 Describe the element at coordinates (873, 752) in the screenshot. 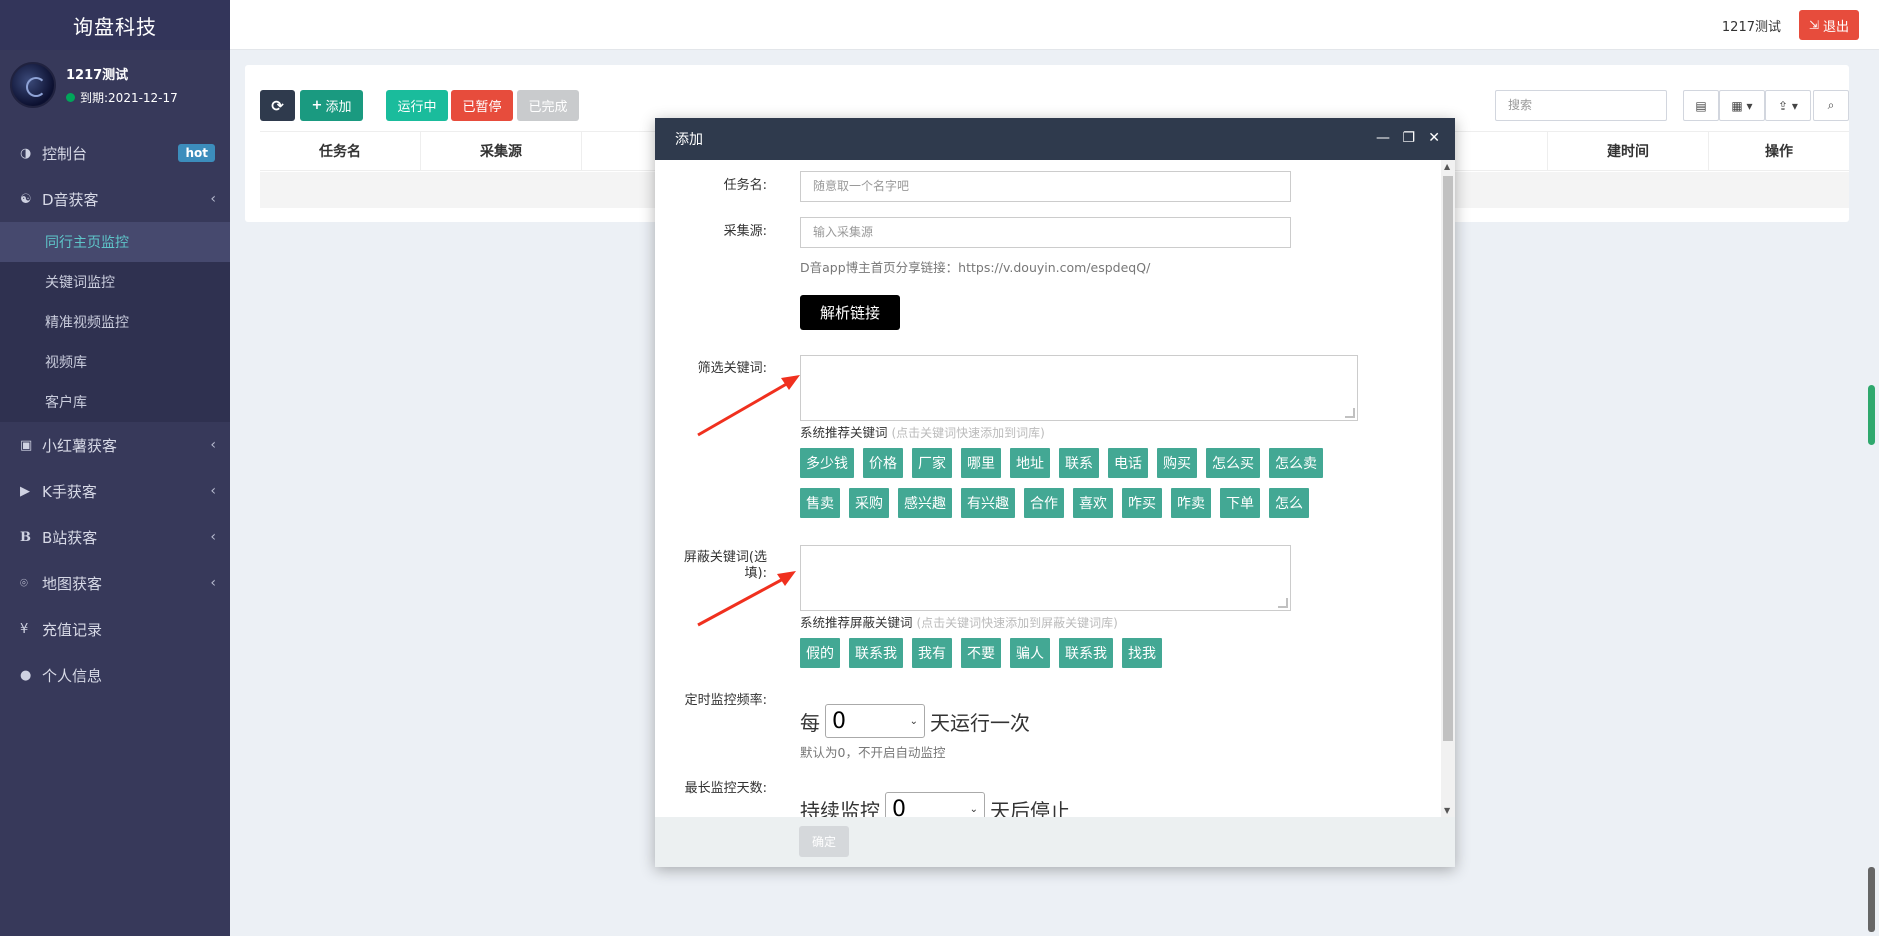

I see `frequency-help-text: 默认为0，不开启自动监控` at that location.